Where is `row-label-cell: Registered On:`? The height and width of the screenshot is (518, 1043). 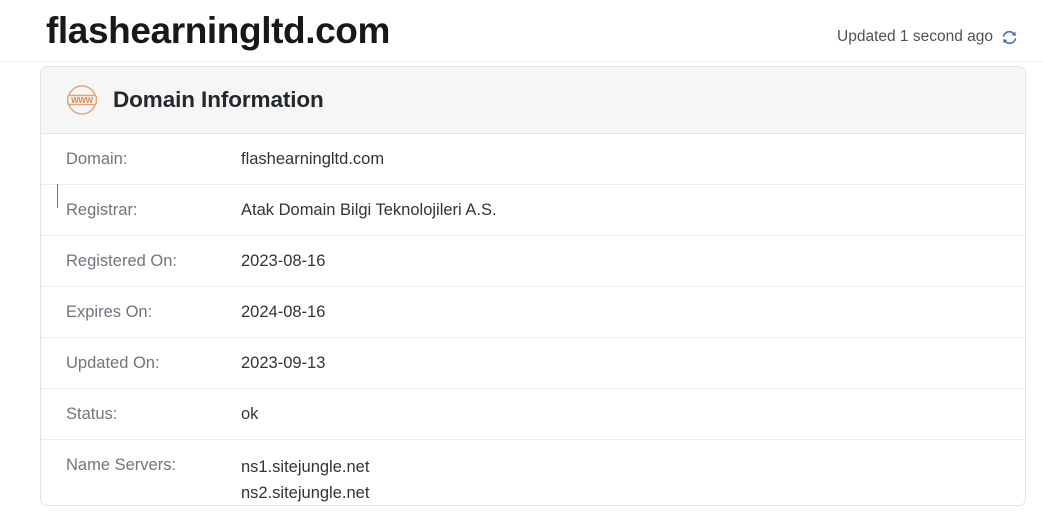
row-label-cell: Registered On: is located at coordinates (141, 261).